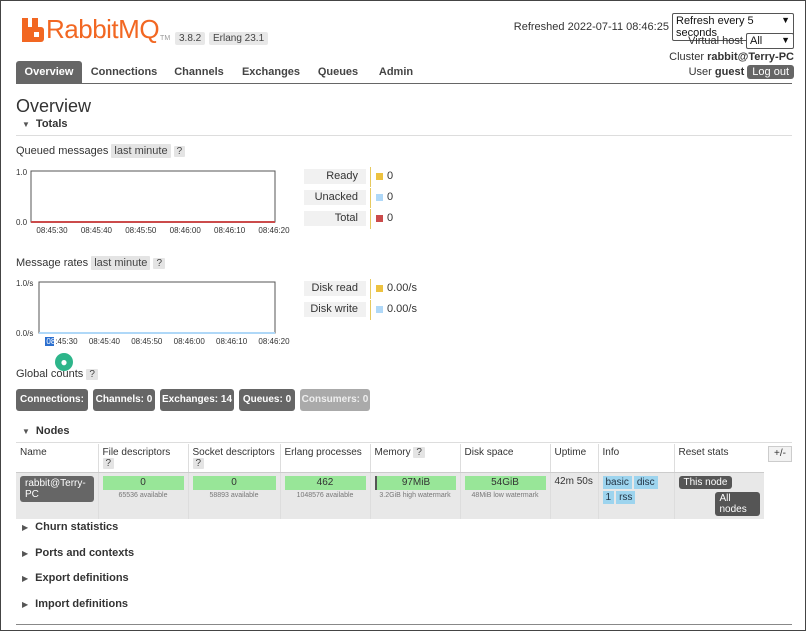 The height and width of the screenshot is (631, 806). I want to click on rates-range-toggle: last minute, so click(121, 263).